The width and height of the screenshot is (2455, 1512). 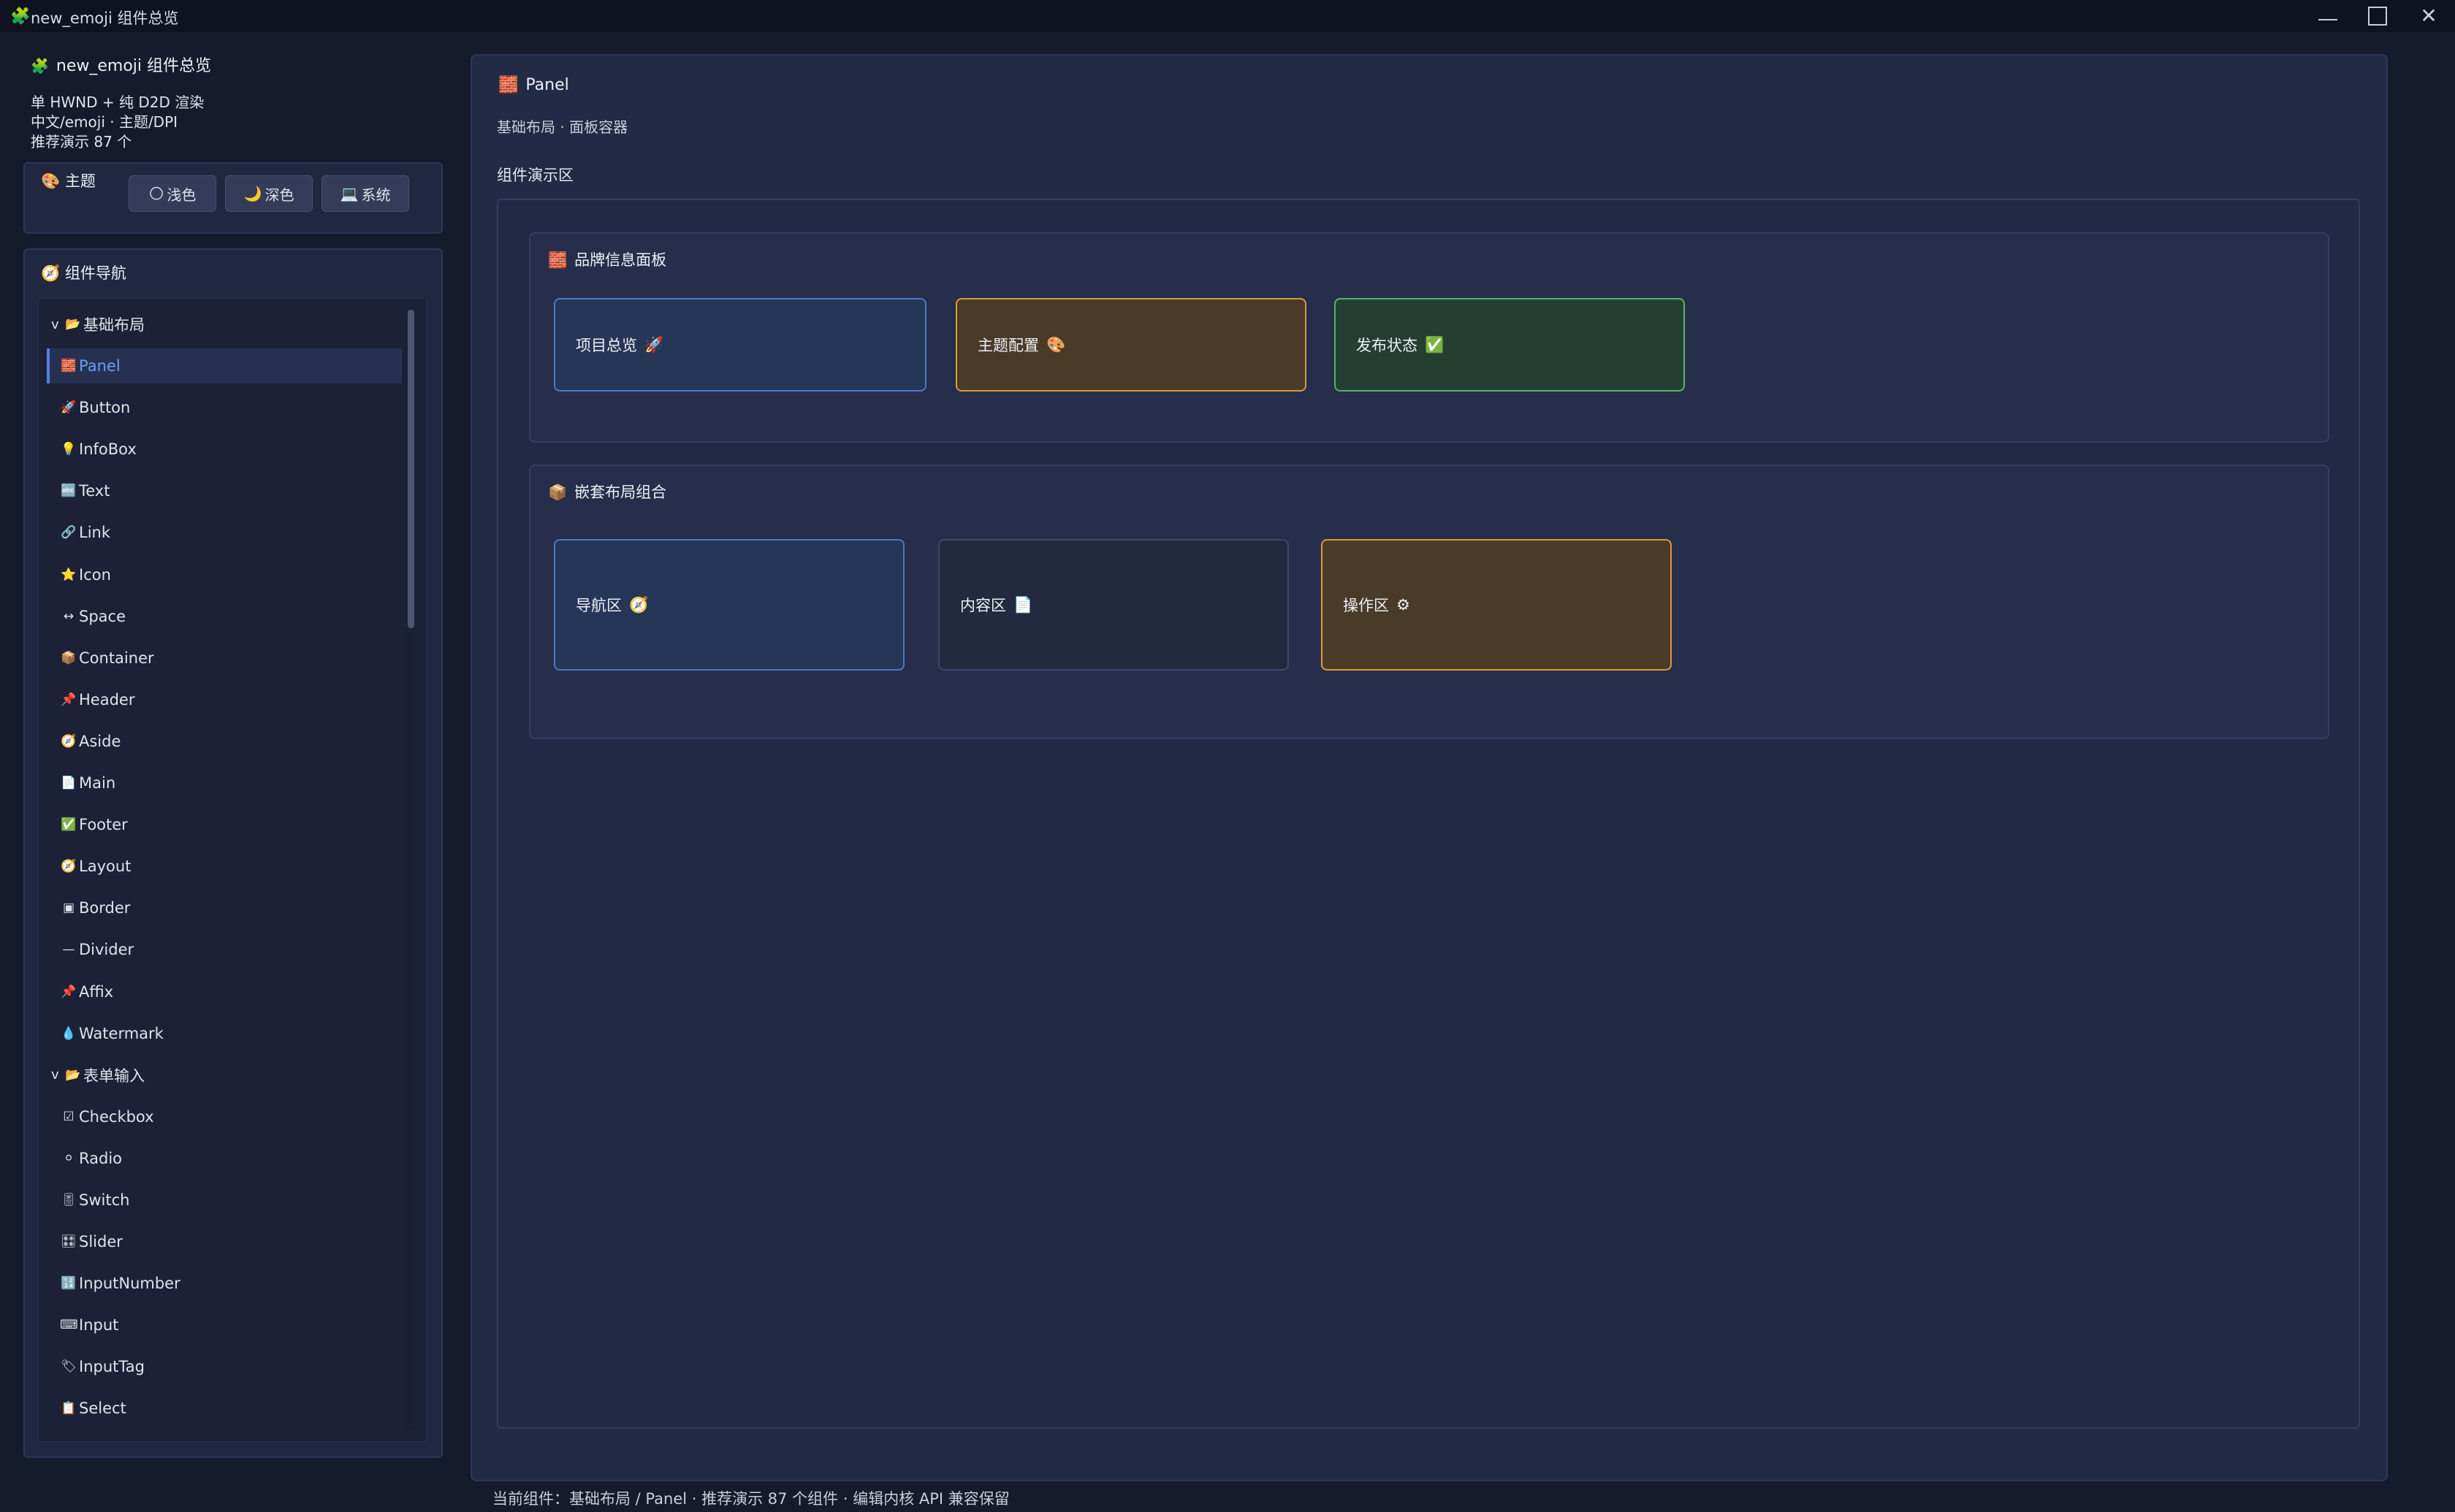 What do you see at coordinates (1113, 605) in the screenshot?
I see `panel-box: 内容区 📄` at bounding box center [1113, 605].